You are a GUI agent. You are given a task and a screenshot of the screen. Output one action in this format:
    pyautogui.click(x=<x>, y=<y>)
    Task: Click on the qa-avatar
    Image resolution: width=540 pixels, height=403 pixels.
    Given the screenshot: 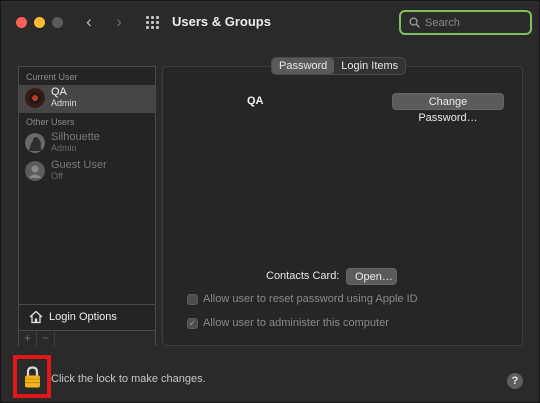 What is the action you would take?
    pyautogui.click(x=35, y=98)
    